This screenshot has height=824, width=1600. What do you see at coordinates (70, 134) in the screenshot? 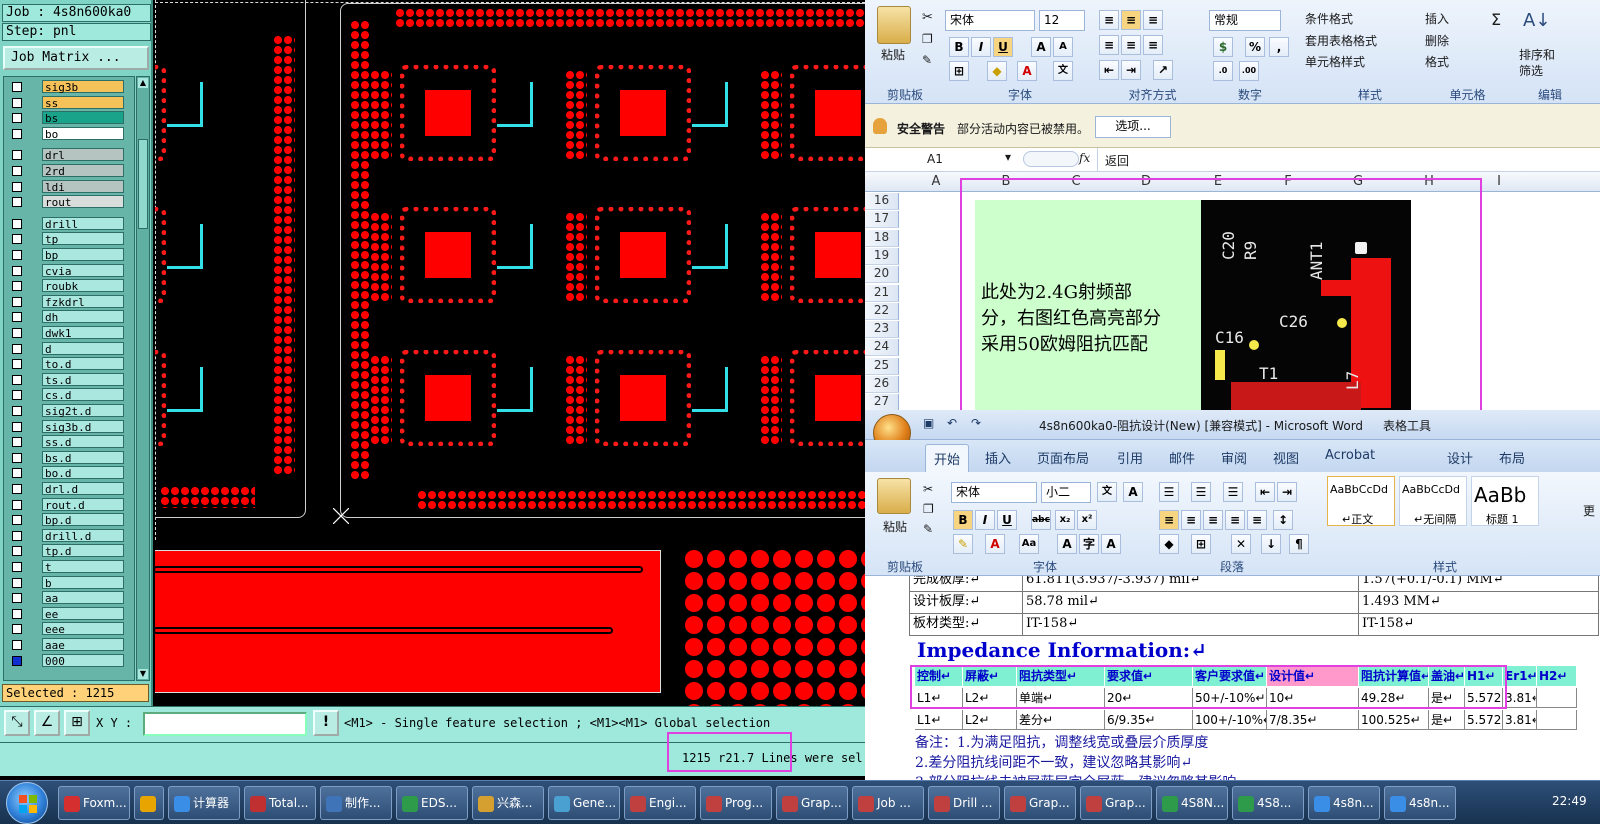
I see `layer-row: bo` at bounding box center [70, 134].